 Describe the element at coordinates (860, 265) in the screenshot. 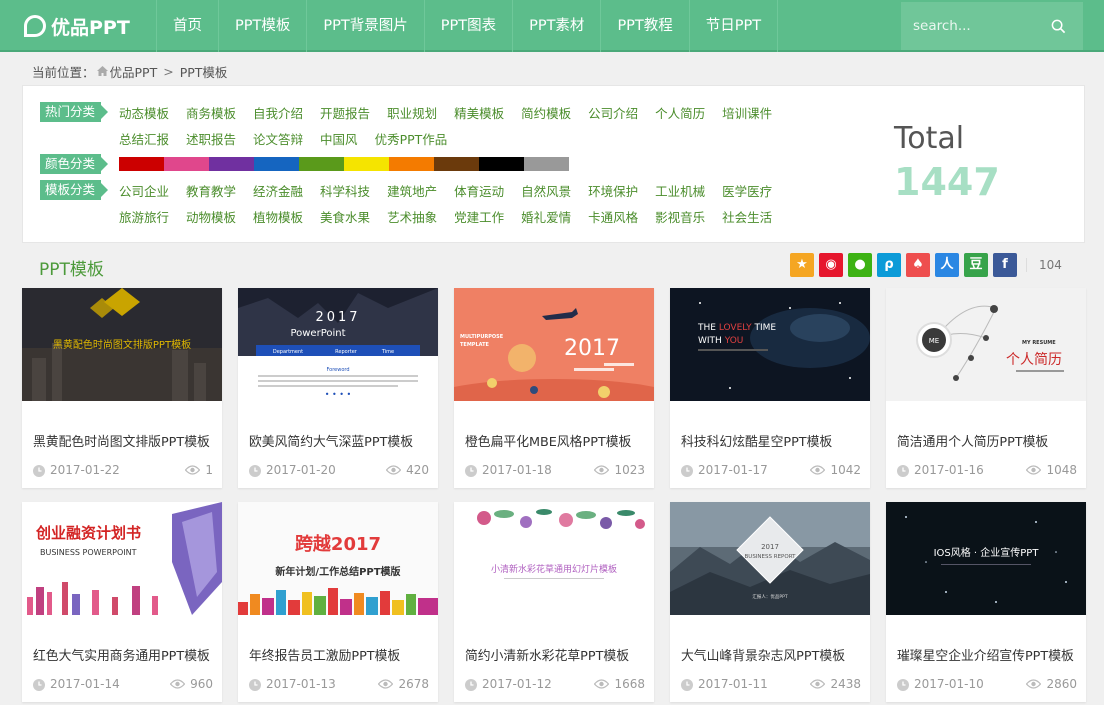

I see `wechat-share-icon: ●` at that location.